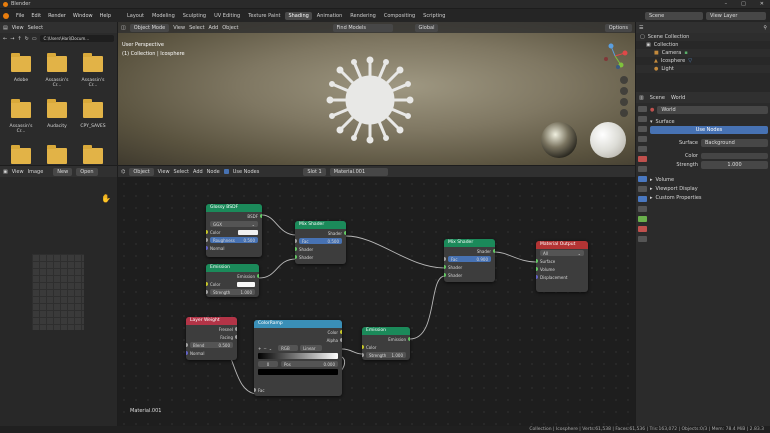 This screenshot has height=433, width=770. Describe the element at coordinates (362, 27) in the screenshot. I see `find-models-field: Find Models` at that location.